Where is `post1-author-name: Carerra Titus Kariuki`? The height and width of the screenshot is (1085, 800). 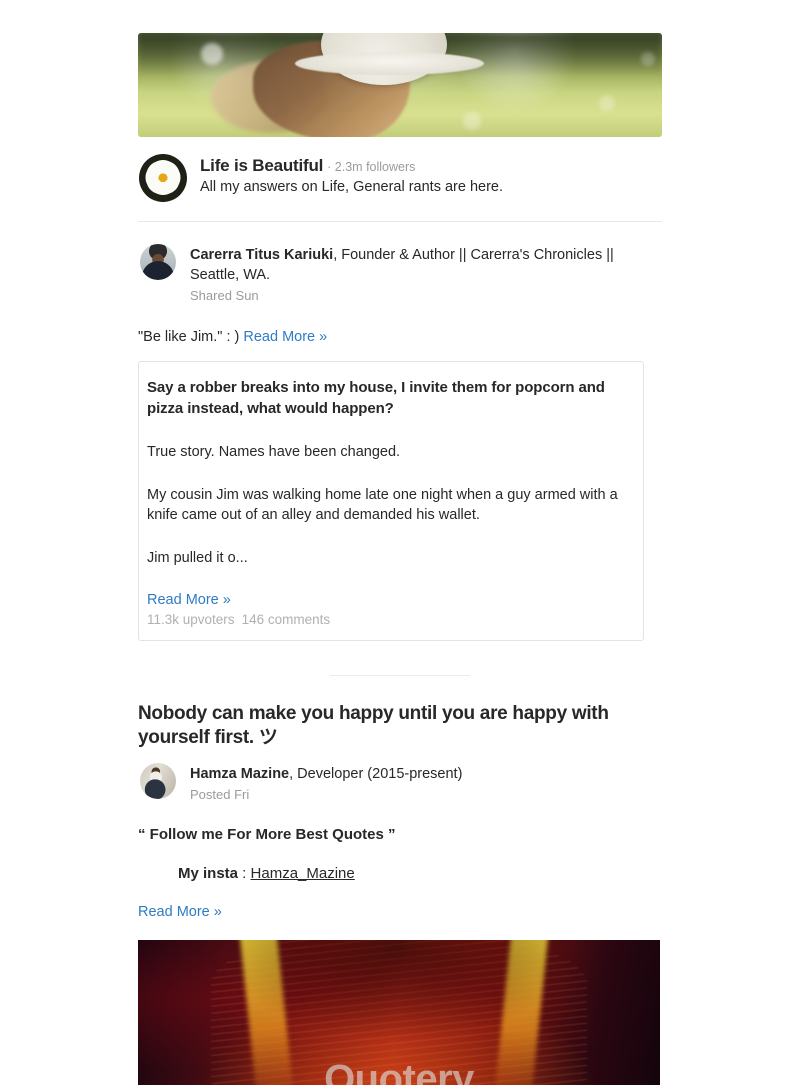 post1-author-name: Carerra Titus Kariuki is located at coordinates (261, 255).